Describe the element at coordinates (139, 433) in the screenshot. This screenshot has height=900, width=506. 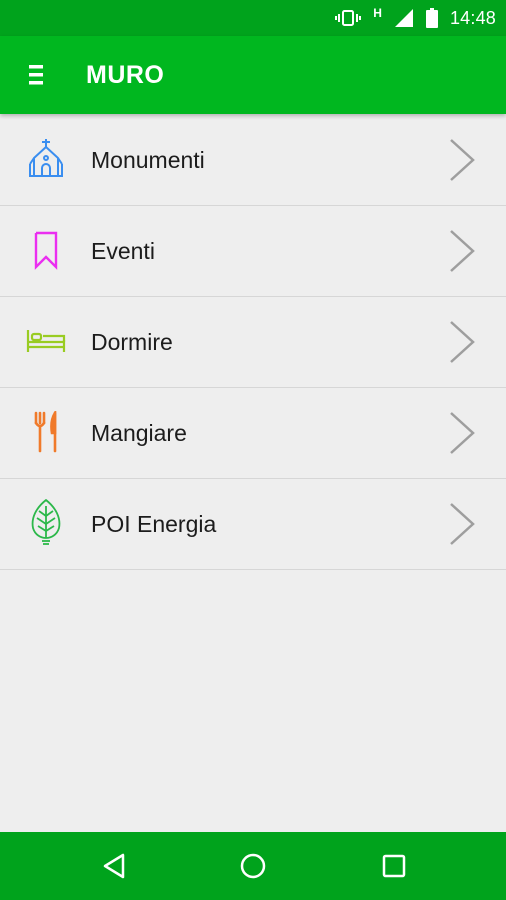
I see `menu-item-label: Mangiare` at that location.